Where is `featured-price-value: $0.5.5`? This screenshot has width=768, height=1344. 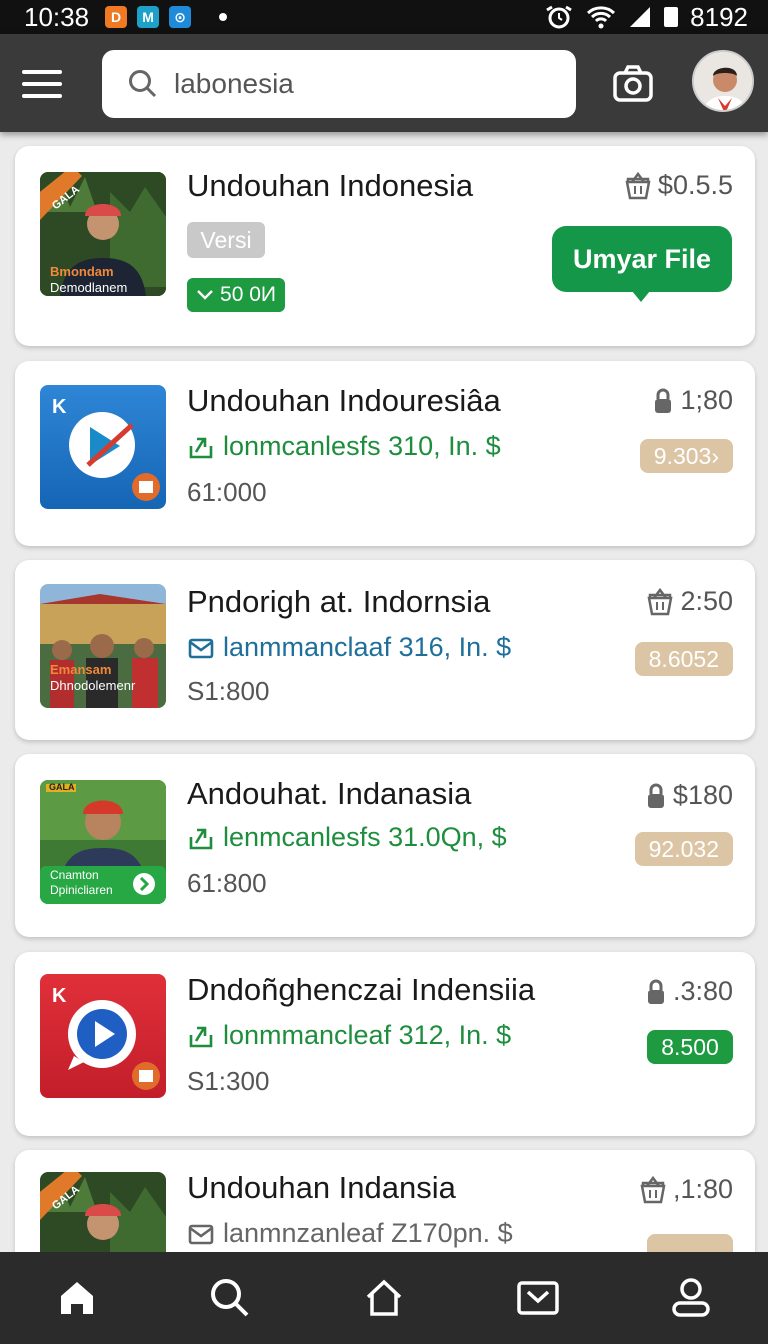
featured-price-value: $0.5.5 is located at coordinates (695, 185).